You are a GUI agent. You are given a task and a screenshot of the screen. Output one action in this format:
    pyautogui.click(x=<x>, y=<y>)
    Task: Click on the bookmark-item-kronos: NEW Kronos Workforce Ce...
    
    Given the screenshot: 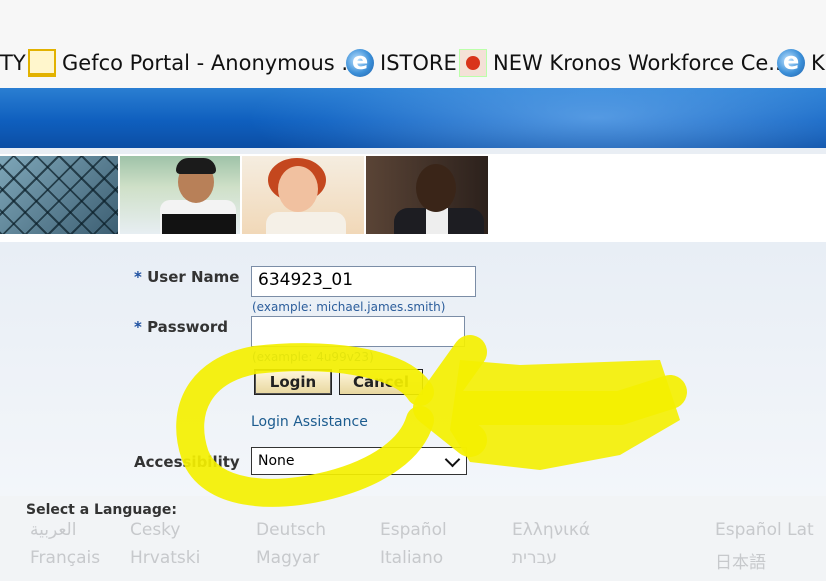 What is the action you would take?
    pyautogui.click(x=623, y=63)
    